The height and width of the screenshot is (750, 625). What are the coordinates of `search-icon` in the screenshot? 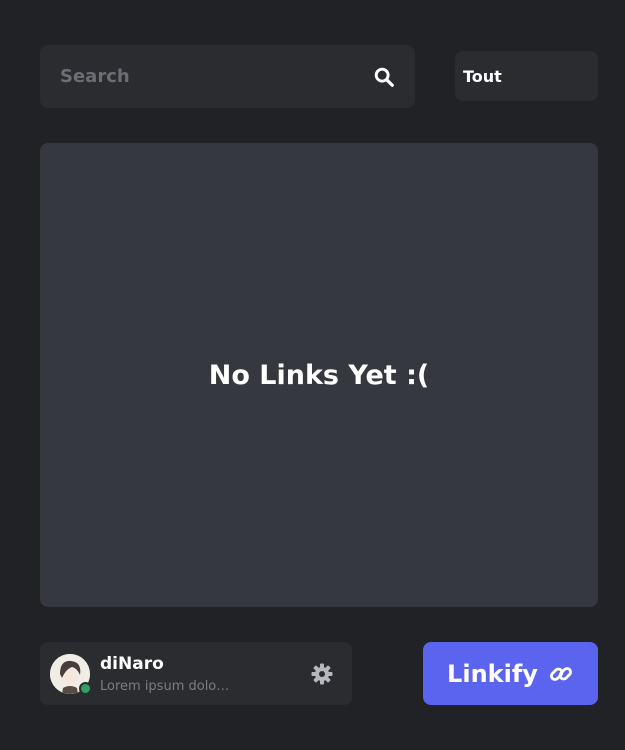 It's located at (384, 77).